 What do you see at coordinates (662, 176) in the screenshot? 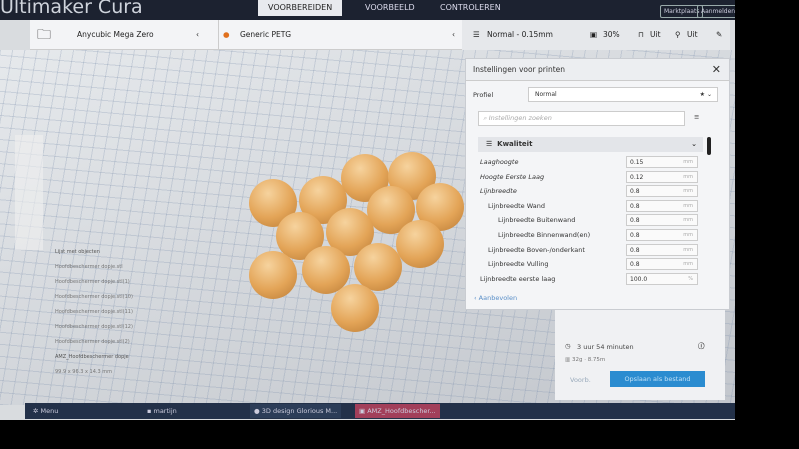
I see `setting-value-input: 0.12 mm` at bounding box center [662, 176].